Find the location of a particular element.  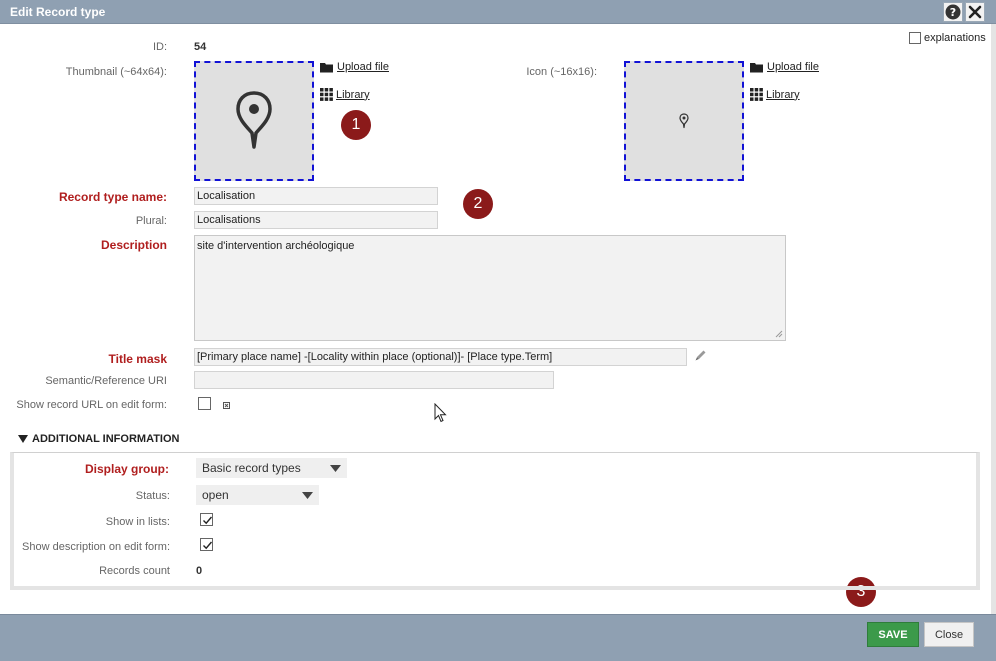

help-icon: ? is located at coordinates (953, 12).